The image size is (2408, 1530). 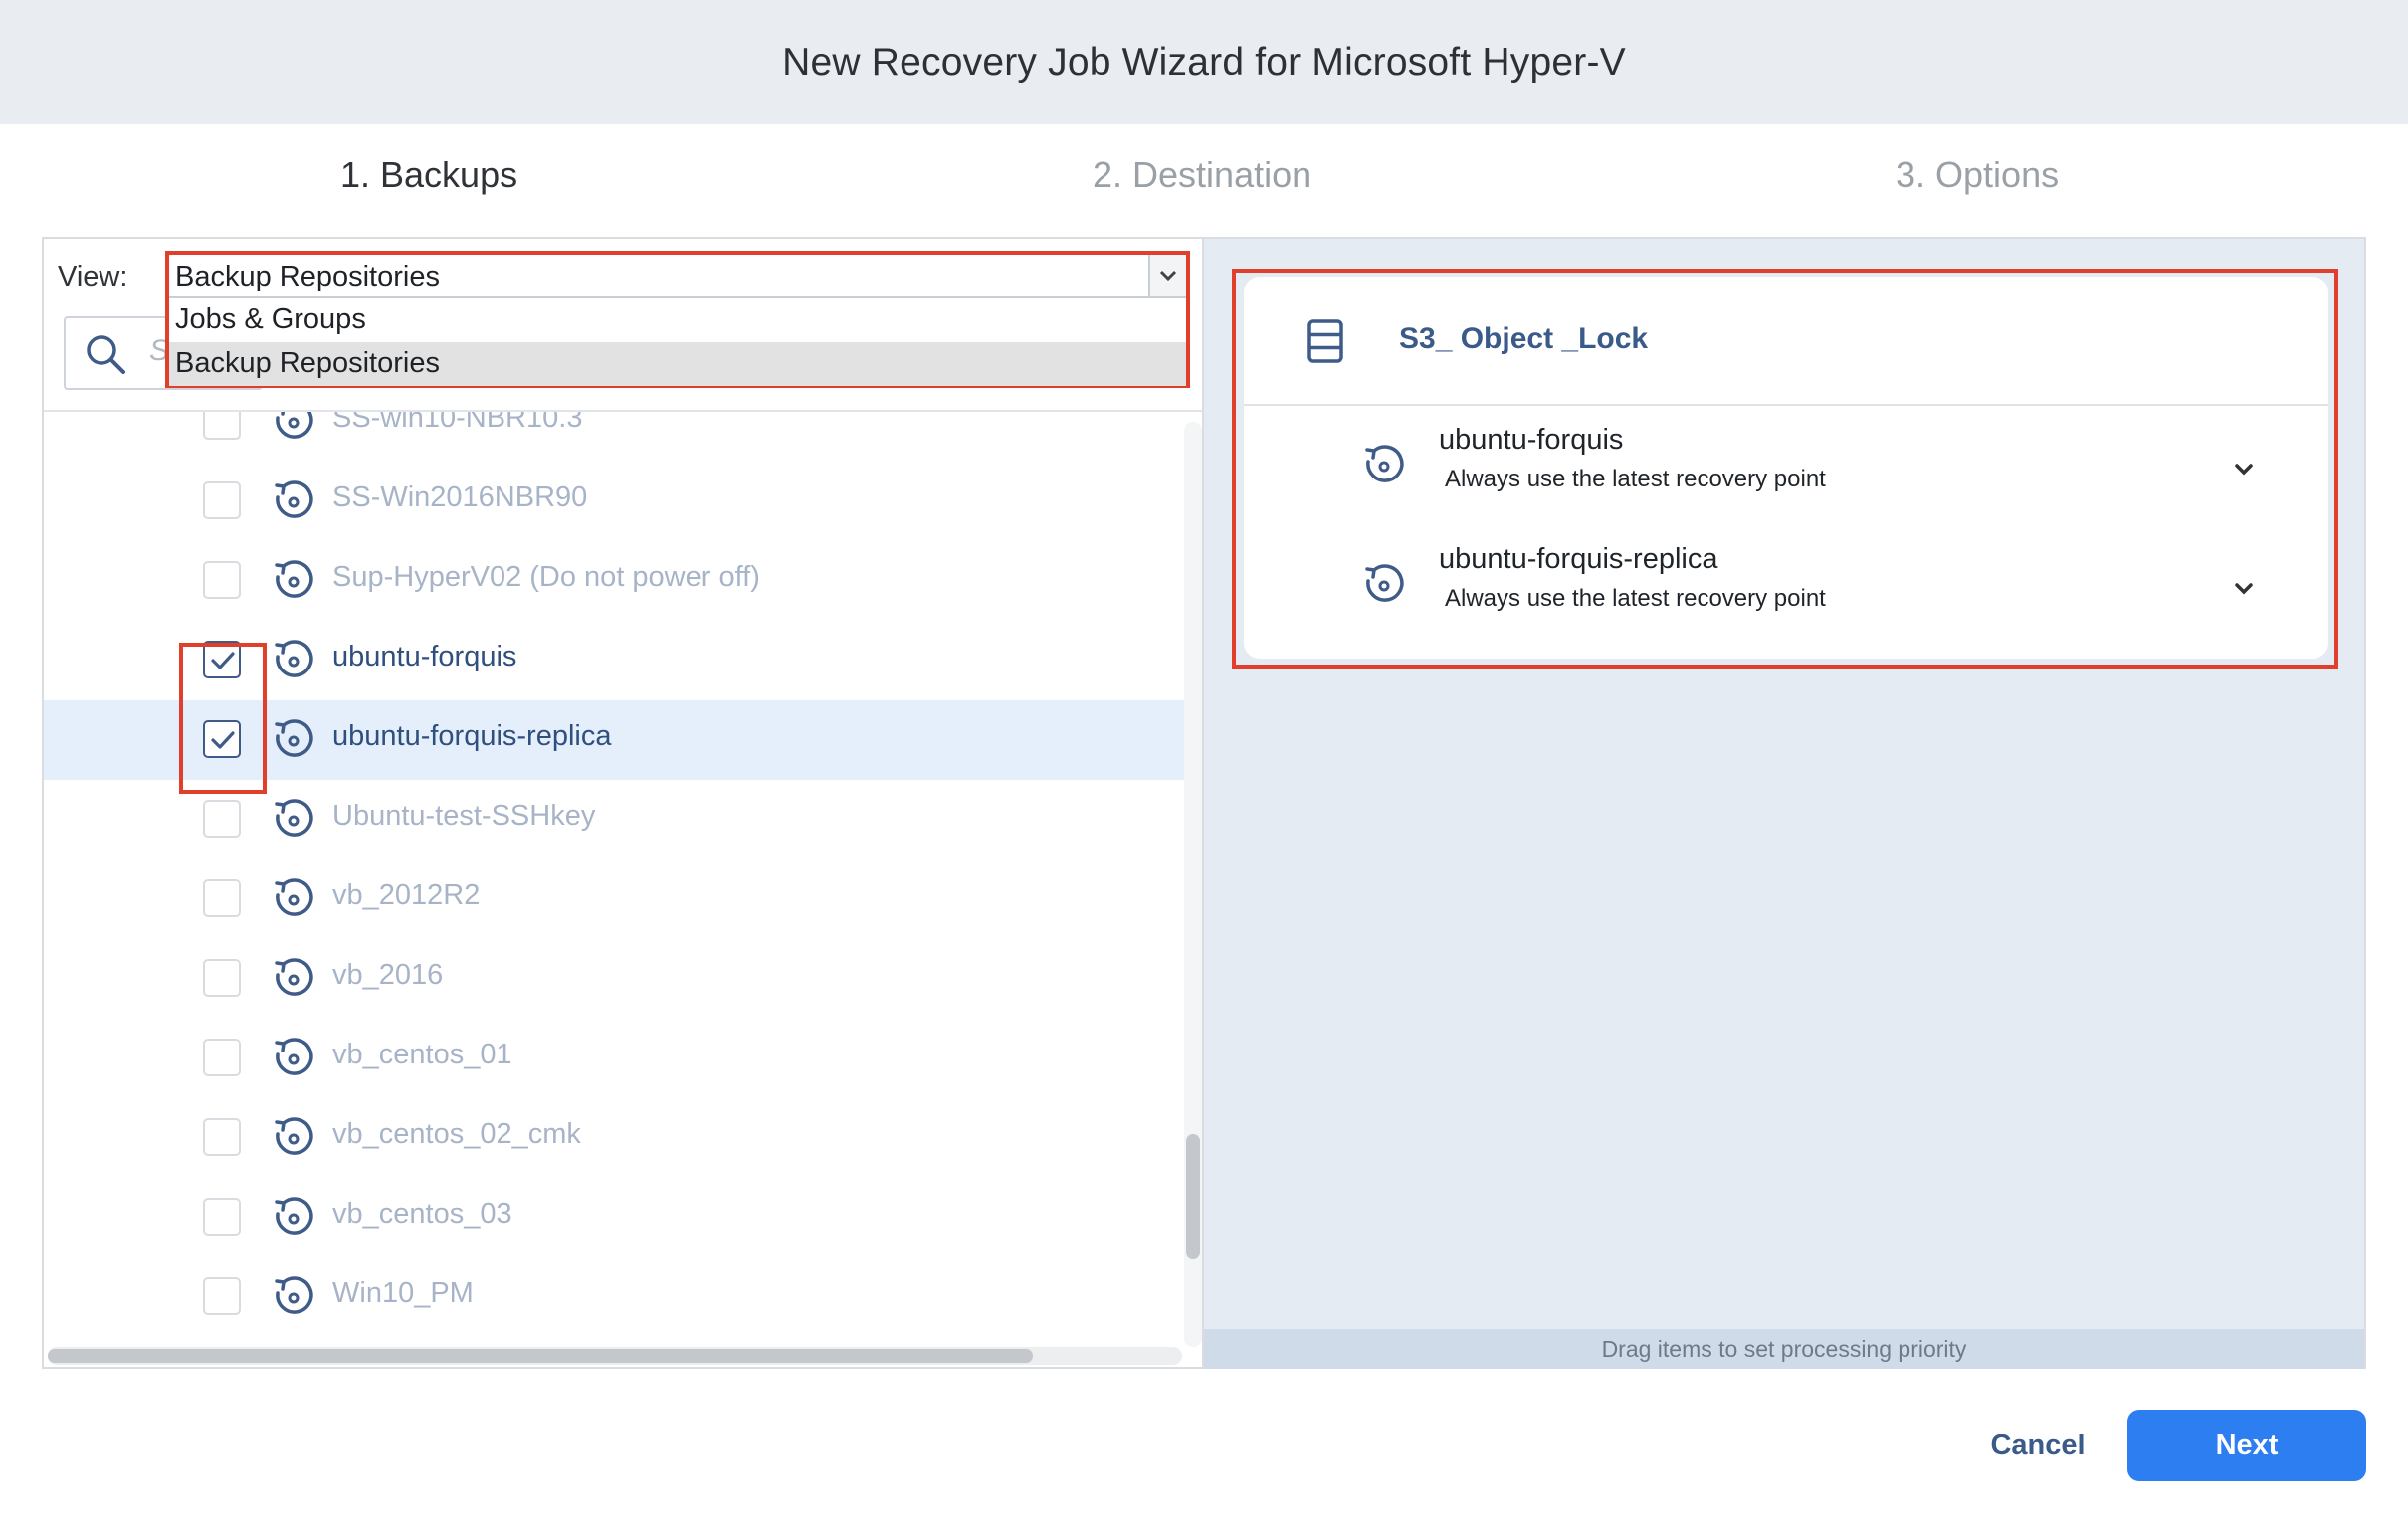 What do you see at coordinates (677, 364) in the screenshot?
I see `view-option-backup-repositories: Backup Repositories` at bounding box center [677, 364].